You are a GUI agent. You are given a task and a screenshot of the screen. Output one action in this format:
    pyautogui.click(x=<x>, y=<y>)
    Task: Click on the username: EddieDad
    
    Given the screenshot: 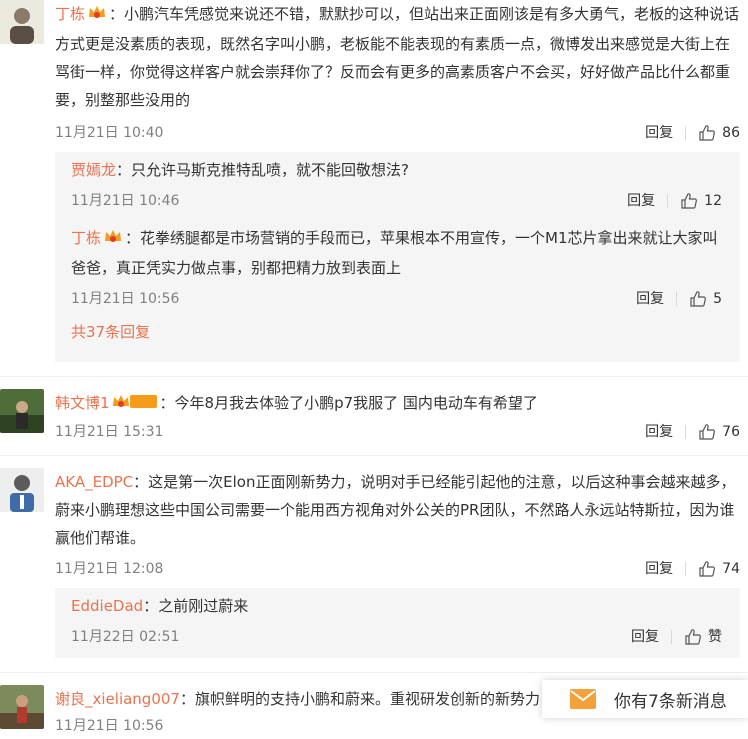 What is the action you would take?
    pyautogui.click(x=107, y=606)
    